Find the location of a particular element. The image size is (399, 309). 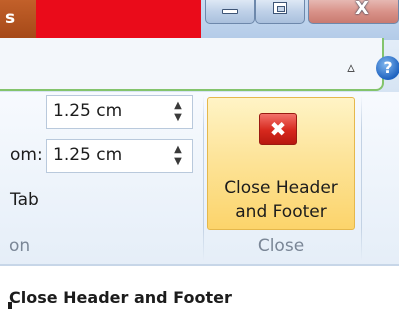

footer-from-bottom-value: 1.25 cm is located at coordinates (88, 155).